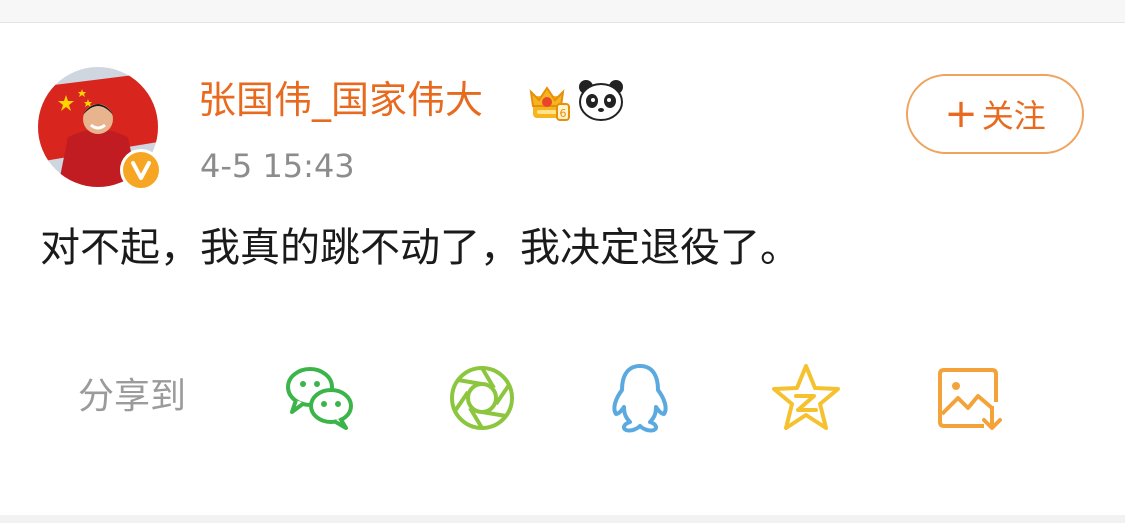  I want to click on panda-icon, so click(601, 100).